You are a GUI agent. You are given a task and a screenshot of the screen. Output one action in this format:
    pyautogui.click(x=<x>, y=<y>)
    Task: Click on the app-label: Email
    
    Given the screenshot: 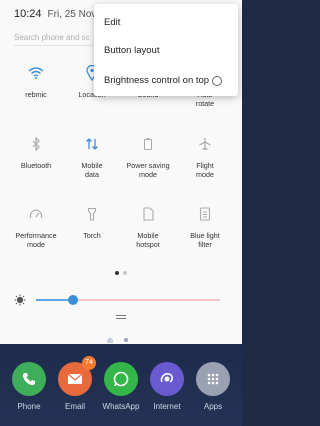 What is the action you would take?
    pyautogui.click(x=74, y=406)
    